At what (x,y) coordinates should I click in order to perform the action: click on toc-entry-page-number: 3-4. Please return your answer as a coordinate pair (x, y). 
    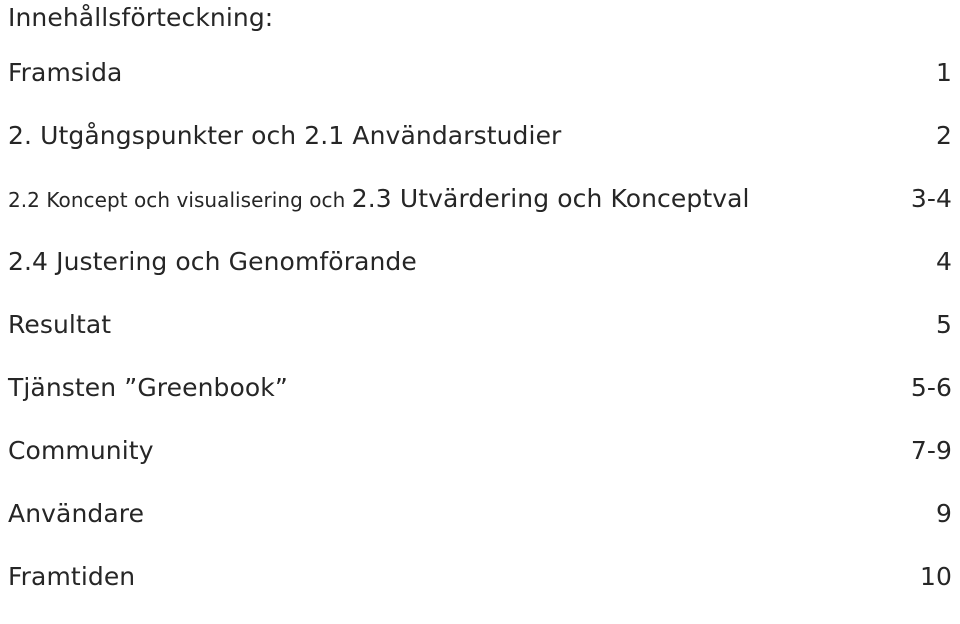
    Looking at the image, I should click on (931, 198).